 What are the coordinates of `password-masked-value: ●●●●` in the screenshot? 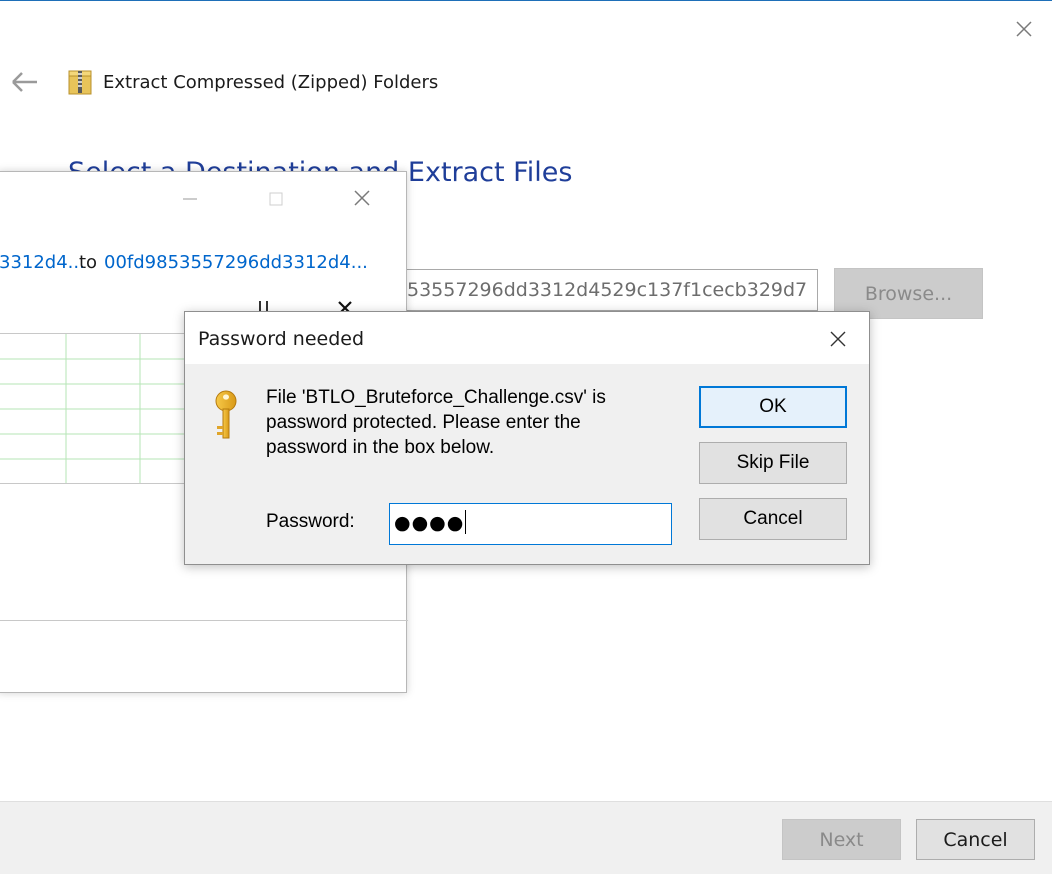 It's located at (429, 523).